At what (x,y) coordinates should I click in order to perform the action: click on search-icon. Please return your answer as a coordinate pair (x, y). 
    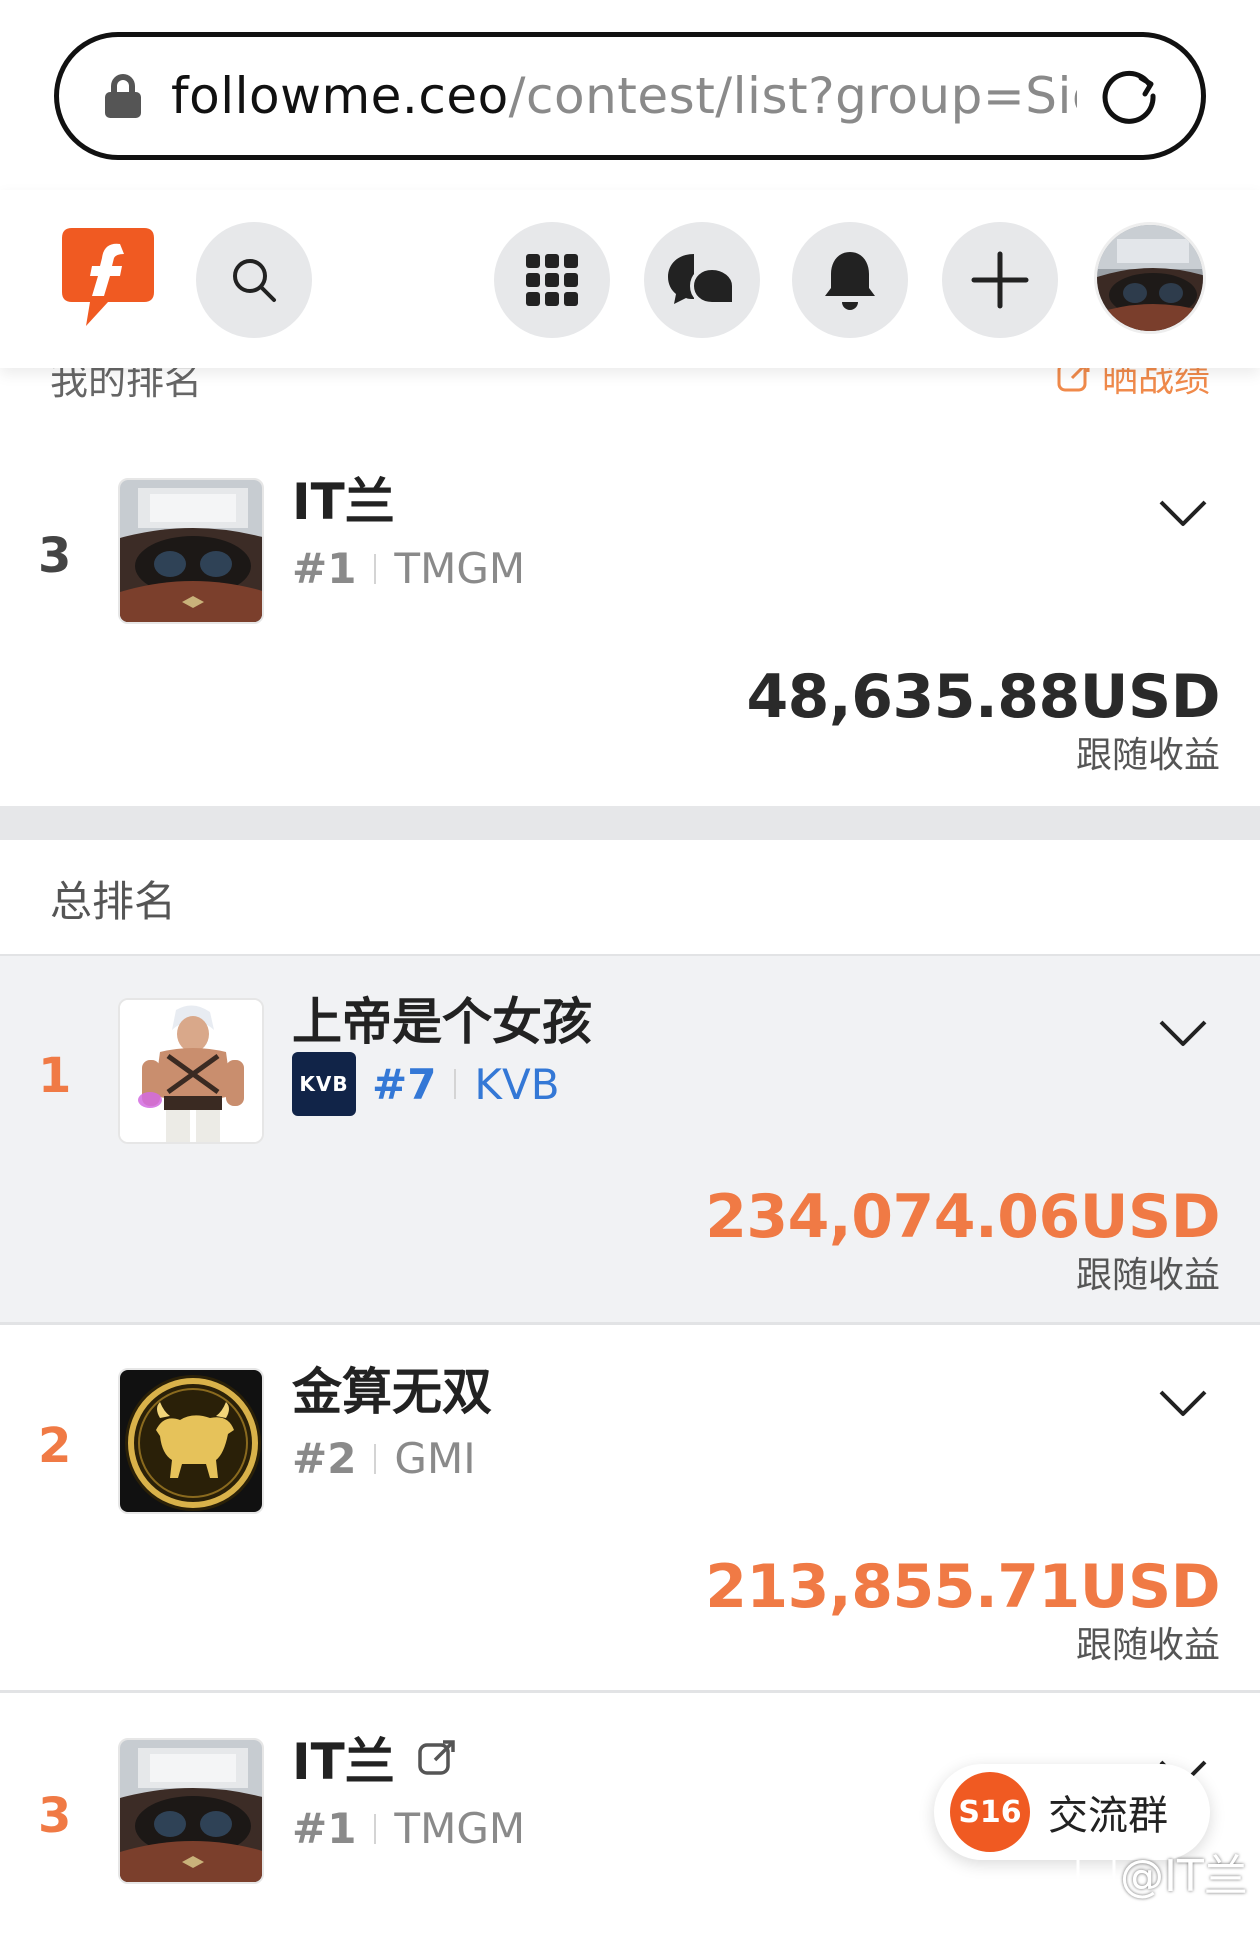
    Looking at the image, I should click on (254, 280).